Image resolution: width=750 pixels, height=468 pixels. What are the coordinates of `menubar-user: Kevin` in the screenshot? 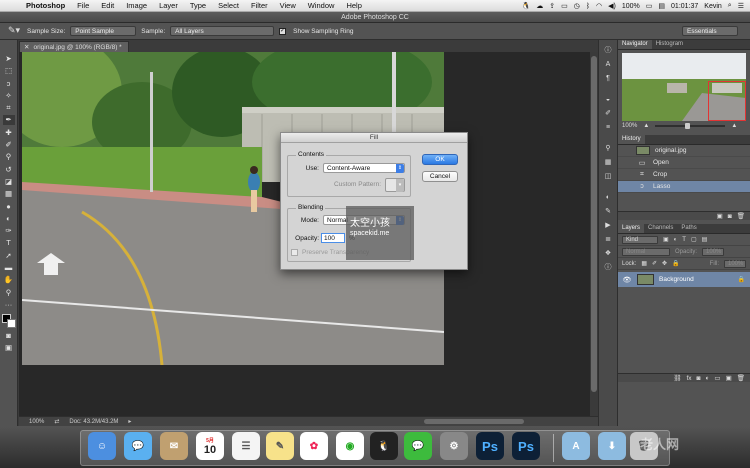 It's located at (713, 6).